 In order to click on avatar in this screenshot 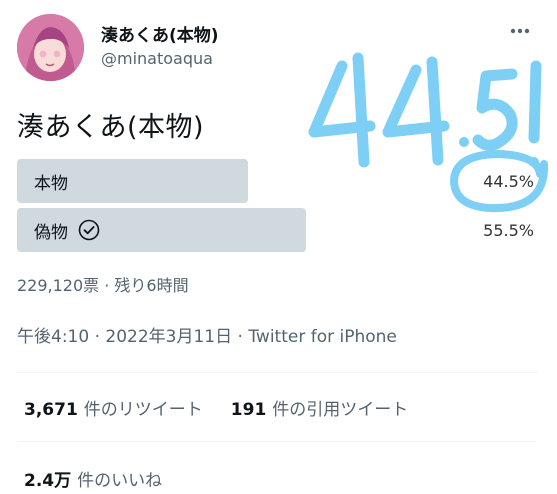, I will do `click(50, 47)`.